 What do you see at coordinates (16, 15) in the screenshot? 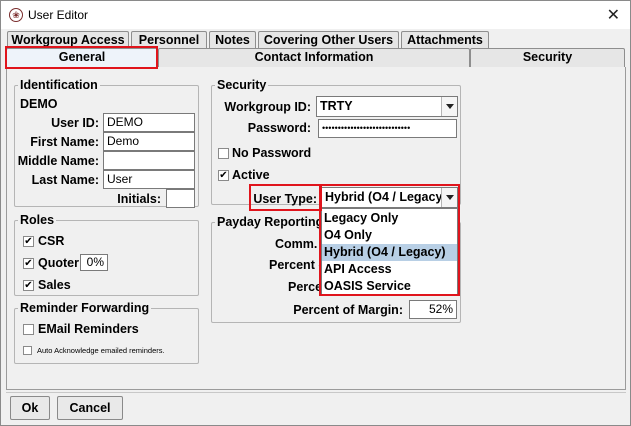
I see `app-logo-icon: ❀` at bounding box center [16, 15].